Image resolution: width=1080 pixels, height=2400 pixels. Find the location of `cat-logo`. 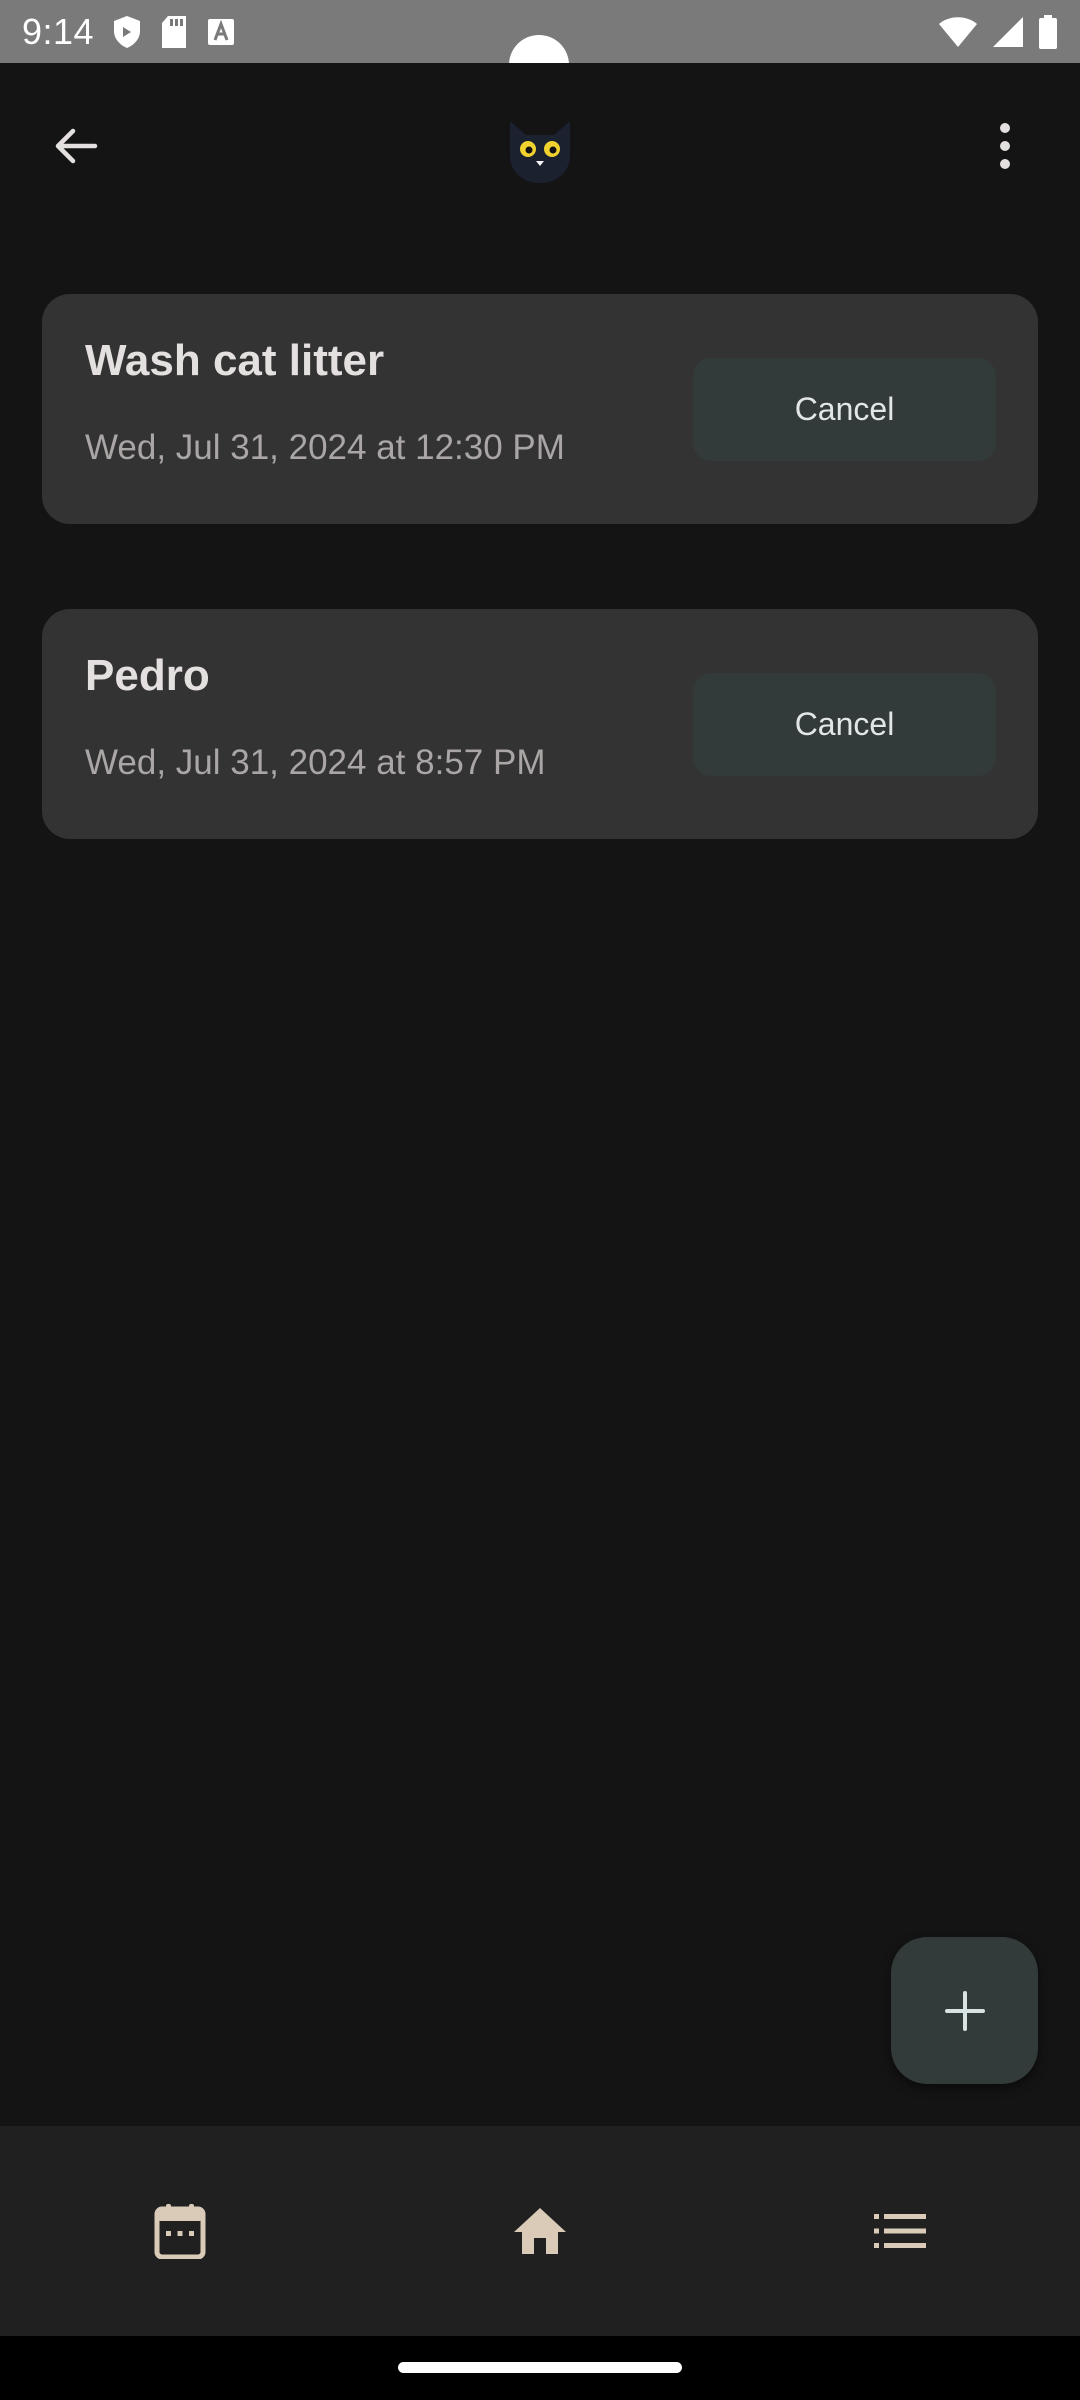

cat-logo is located at coordinates (540, 151).